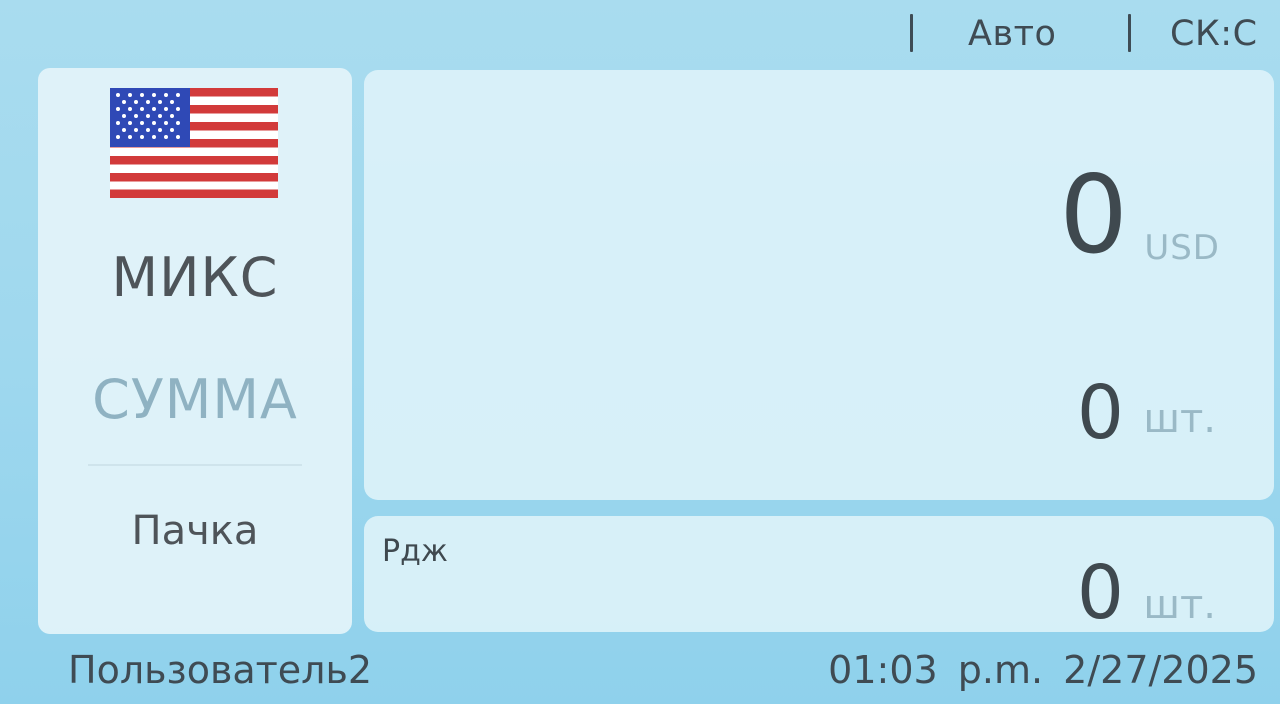  What do you see at coordinates (220, 670) in the screenshot?
I see `user-label: Пользователь2` at bounding box center [220, 670].